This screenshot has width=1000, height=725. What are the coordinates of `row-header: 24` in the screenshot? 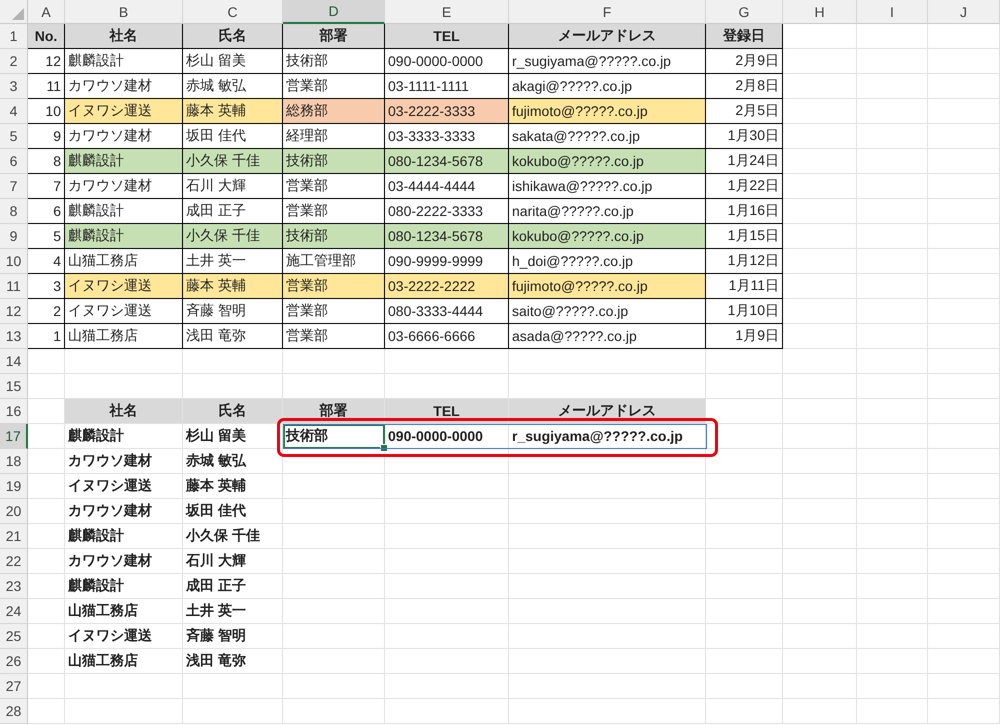 It's located at (14, 611).